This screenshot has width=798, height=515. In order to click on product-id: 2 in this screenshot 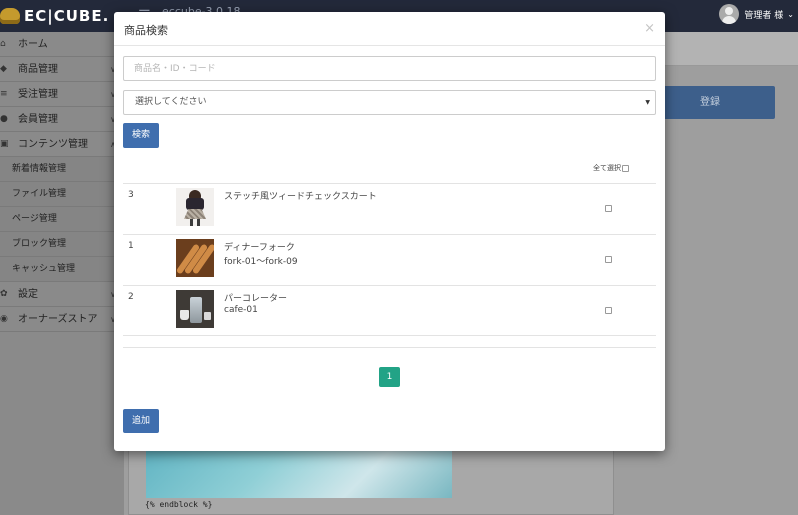, I will do `click(131, 297)`.